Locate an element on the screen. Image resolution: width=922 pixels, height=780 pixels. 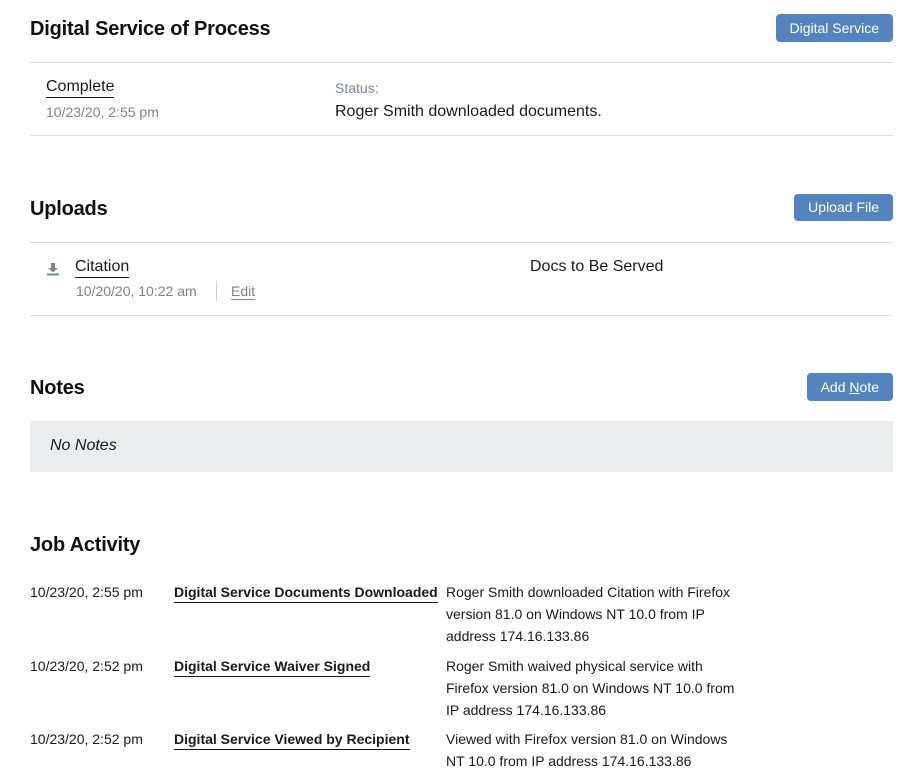
notes-header: Notes Add Note is located at coordinates (461, 393).